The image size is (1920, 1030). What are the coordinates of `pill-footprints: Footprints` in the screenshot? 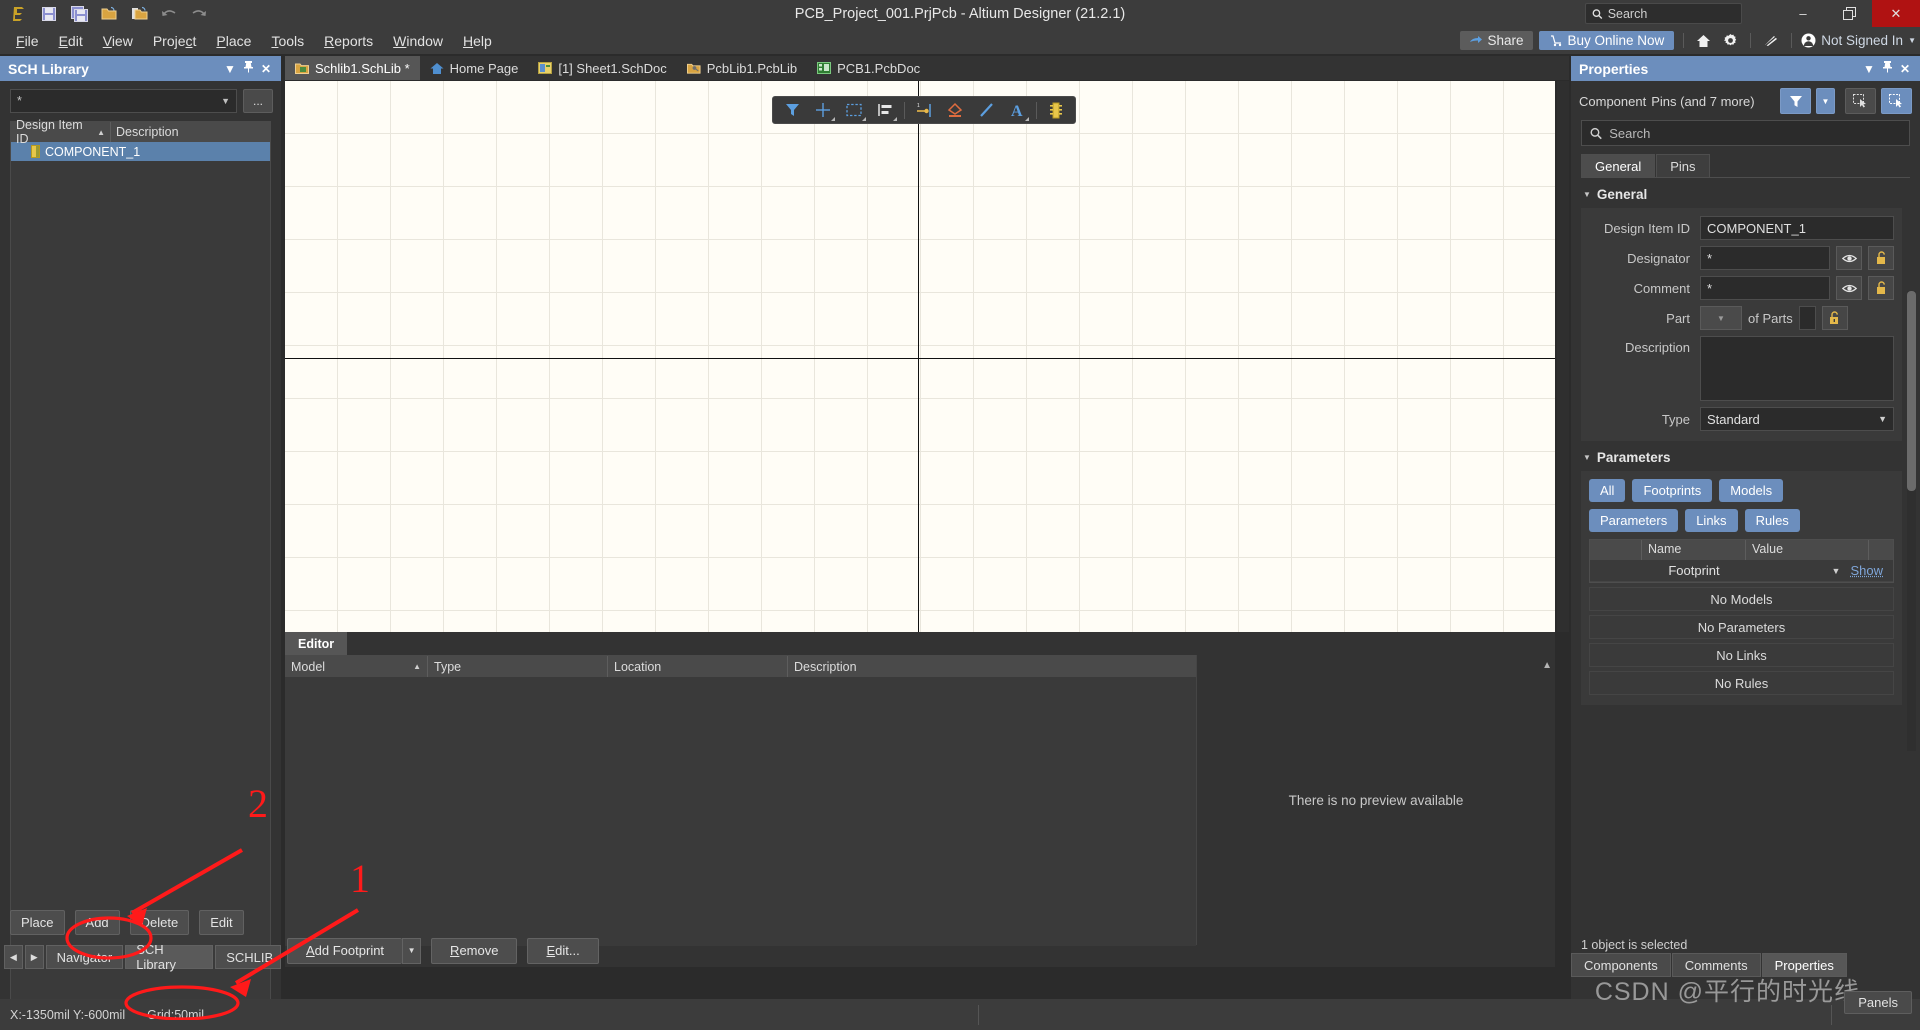 It's located at (1672, 490).